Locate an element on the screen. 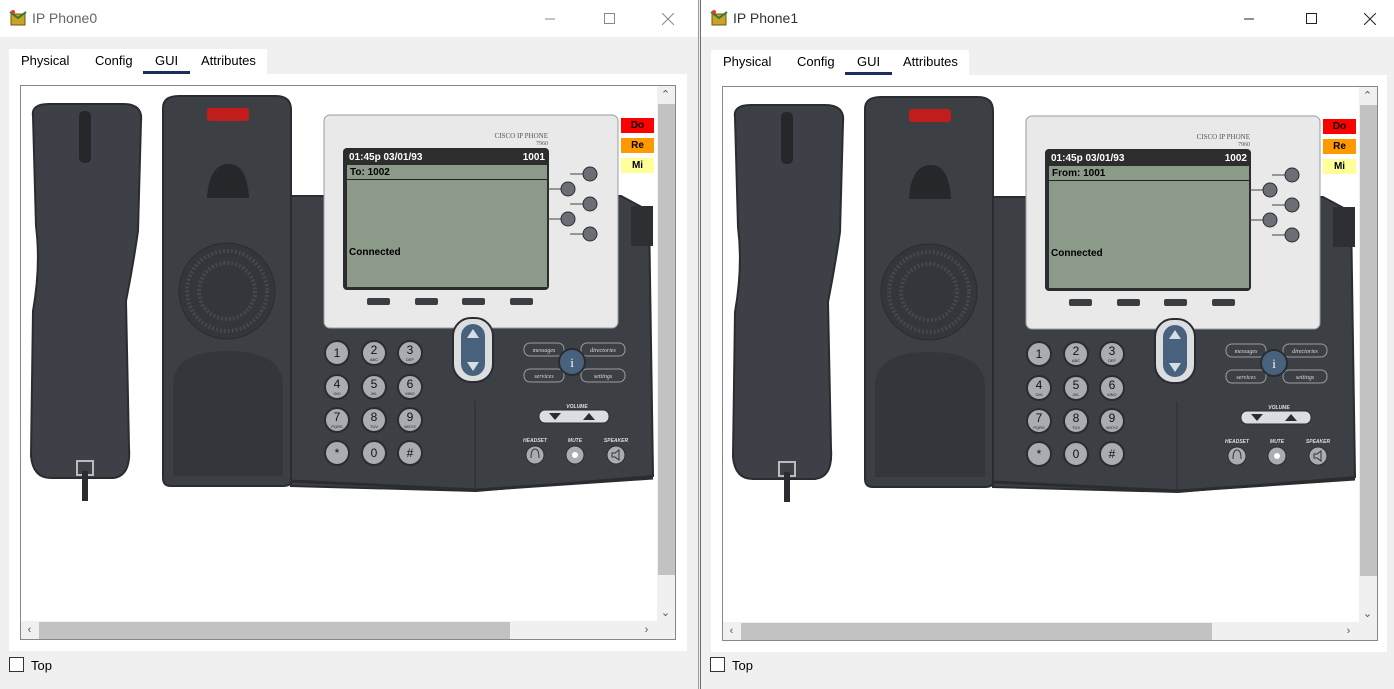 The height and width of the screenshot is (689, 1394). svg-text: DEF is located at coordinates (1112, 360).